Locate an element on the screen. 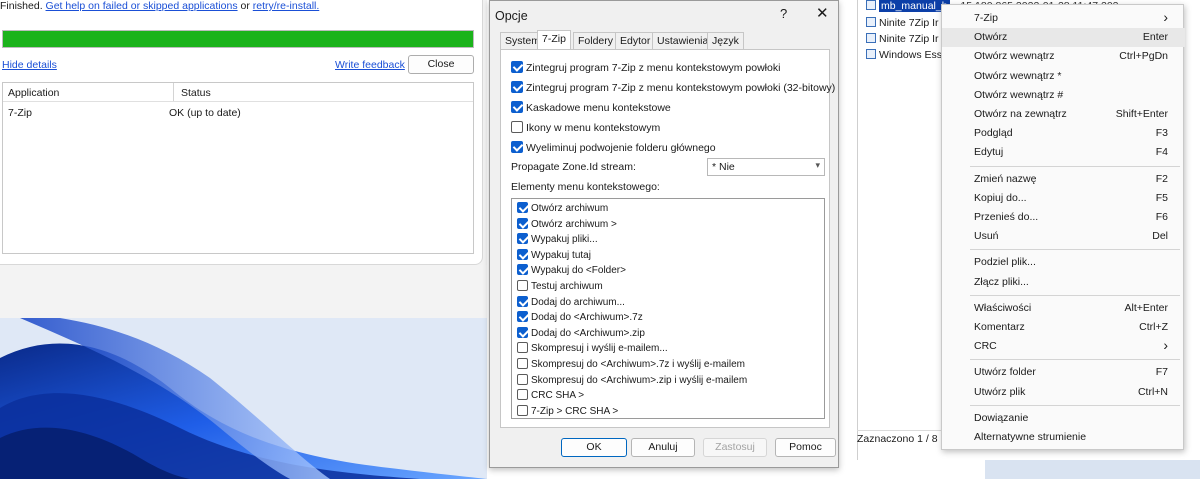  close-icon: ✕ is located at coordinates (822, 13).